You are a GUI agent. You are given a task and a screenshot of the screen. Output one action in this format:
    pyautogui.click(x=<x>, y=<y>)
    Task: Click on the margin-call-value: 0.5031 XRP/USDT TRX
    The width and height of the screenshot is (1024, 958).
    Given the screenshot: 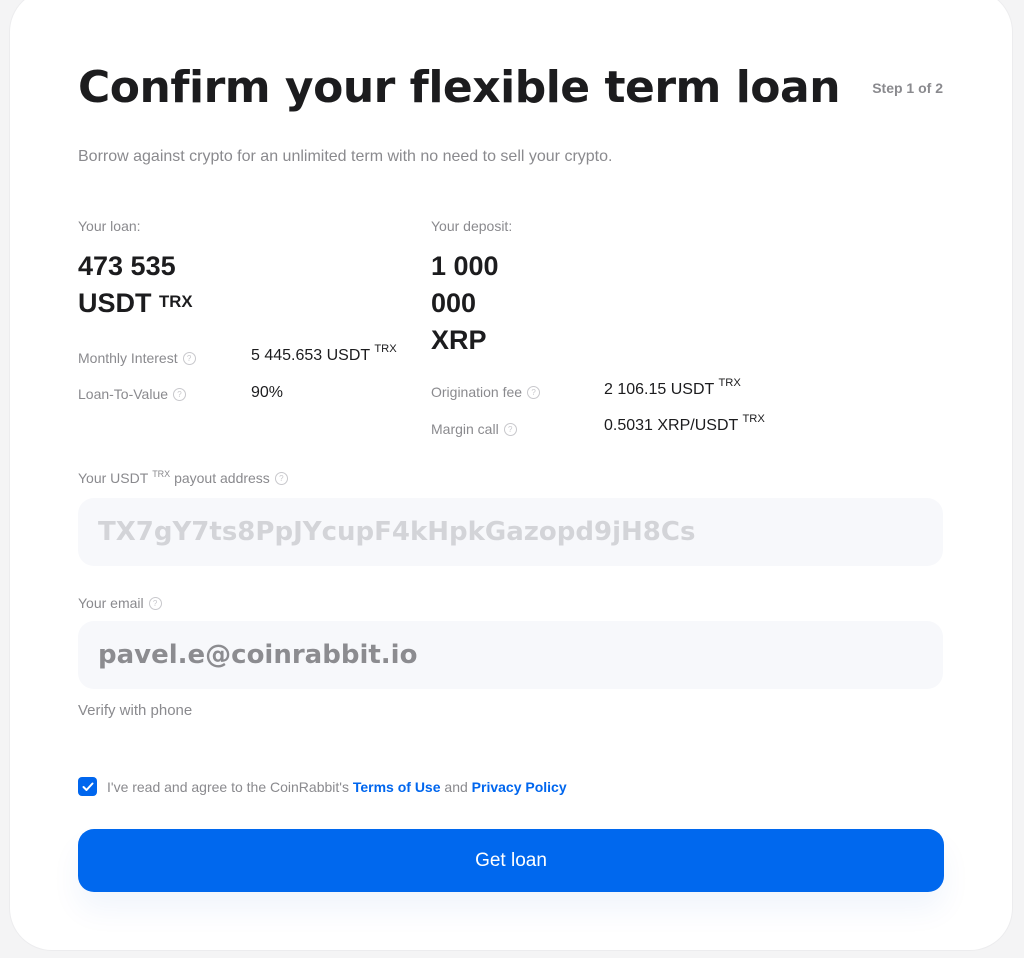 What is the action you would take?
    pyautogui.click(x=684, y=424)
    